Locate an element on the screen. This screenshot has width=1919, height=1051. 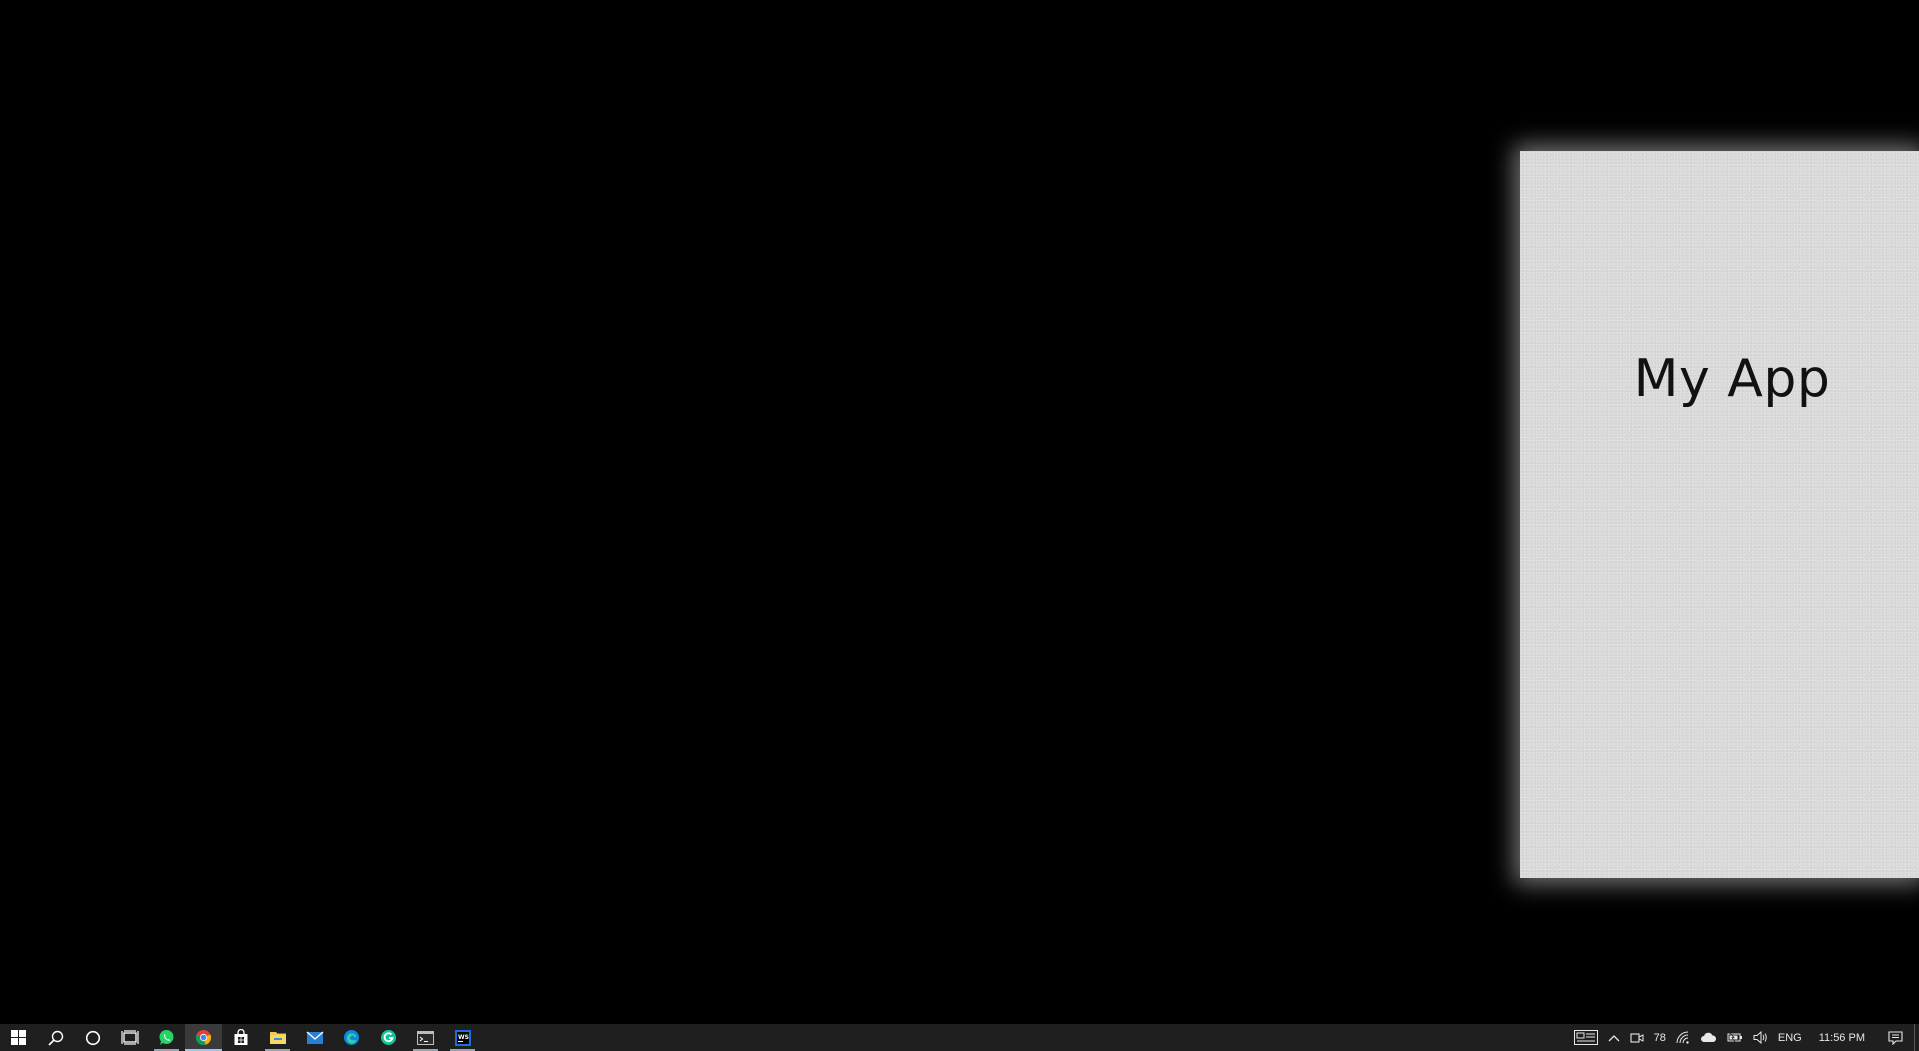
wifi-icon is located at coordinates (1682, 1037).